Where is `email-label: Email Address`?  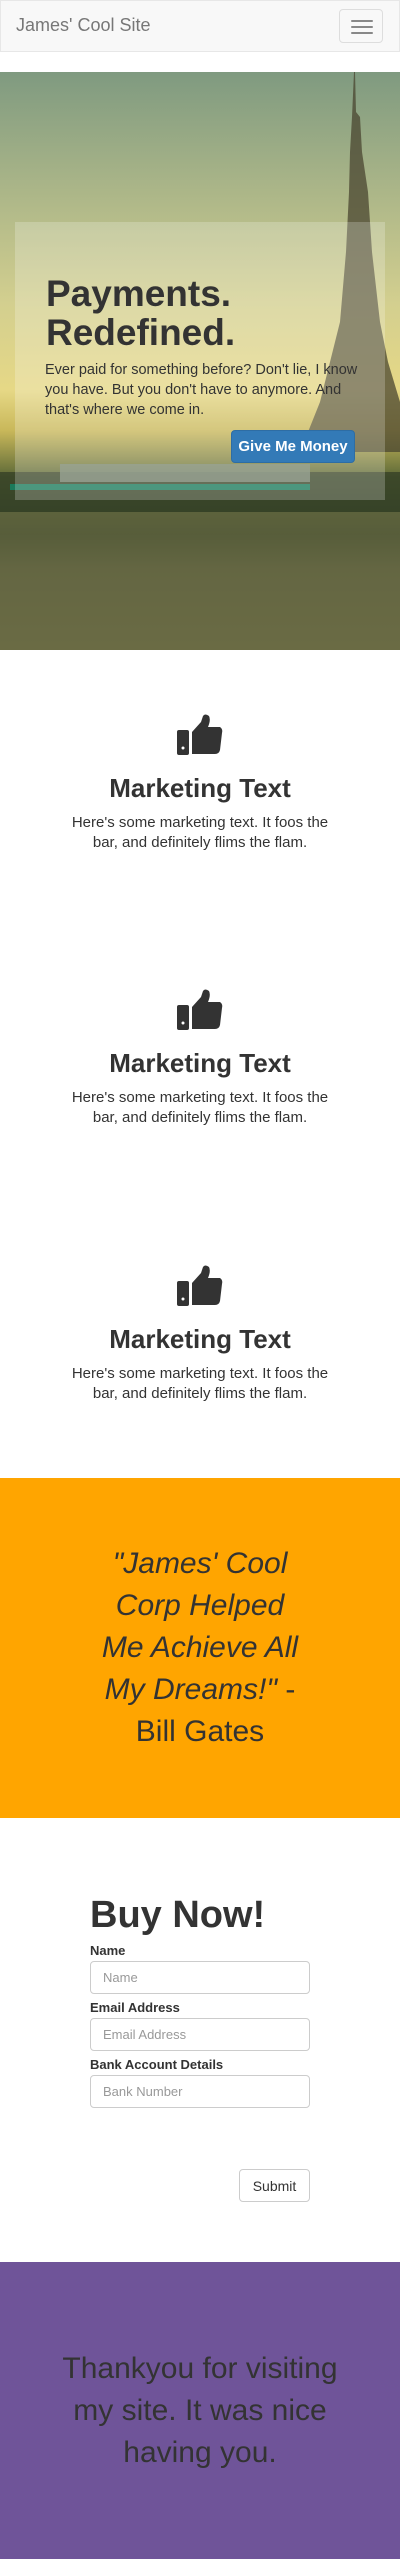
email-label: Email Address is located at coordinates (135, 2007).